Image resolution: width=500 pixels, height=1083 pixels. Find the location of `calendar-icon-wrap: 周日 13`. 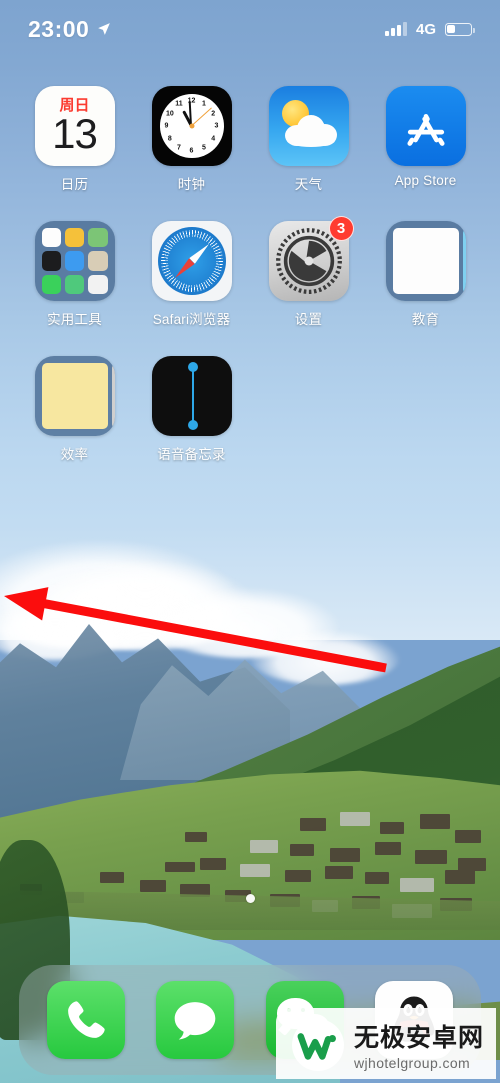

calendar-icon-wrap: 周日 13 is located at coordinates (74, 126).